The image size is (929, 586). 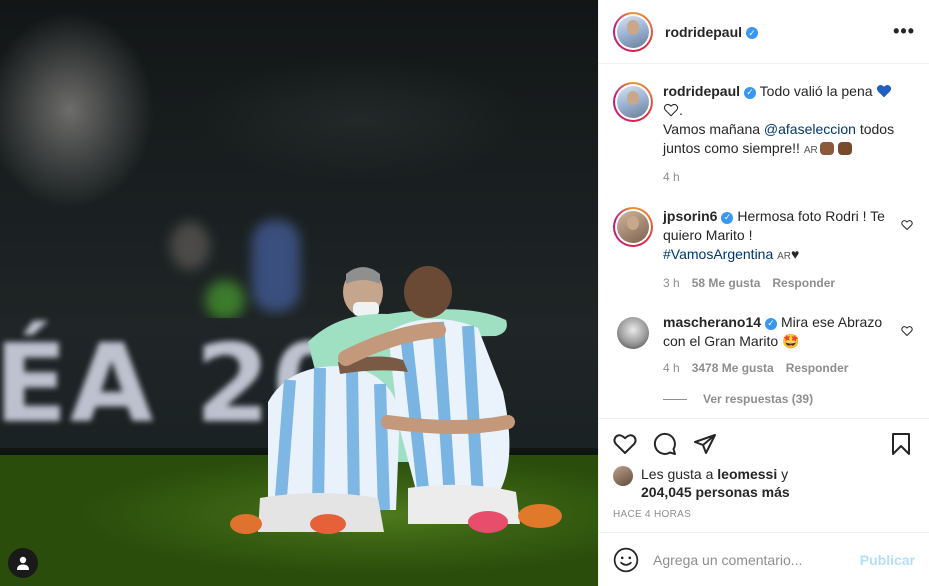 What do you see at coordinates (190, 246) in the screenshot?
I see `photo-blur-spectator` at bounding box center [190, 246].